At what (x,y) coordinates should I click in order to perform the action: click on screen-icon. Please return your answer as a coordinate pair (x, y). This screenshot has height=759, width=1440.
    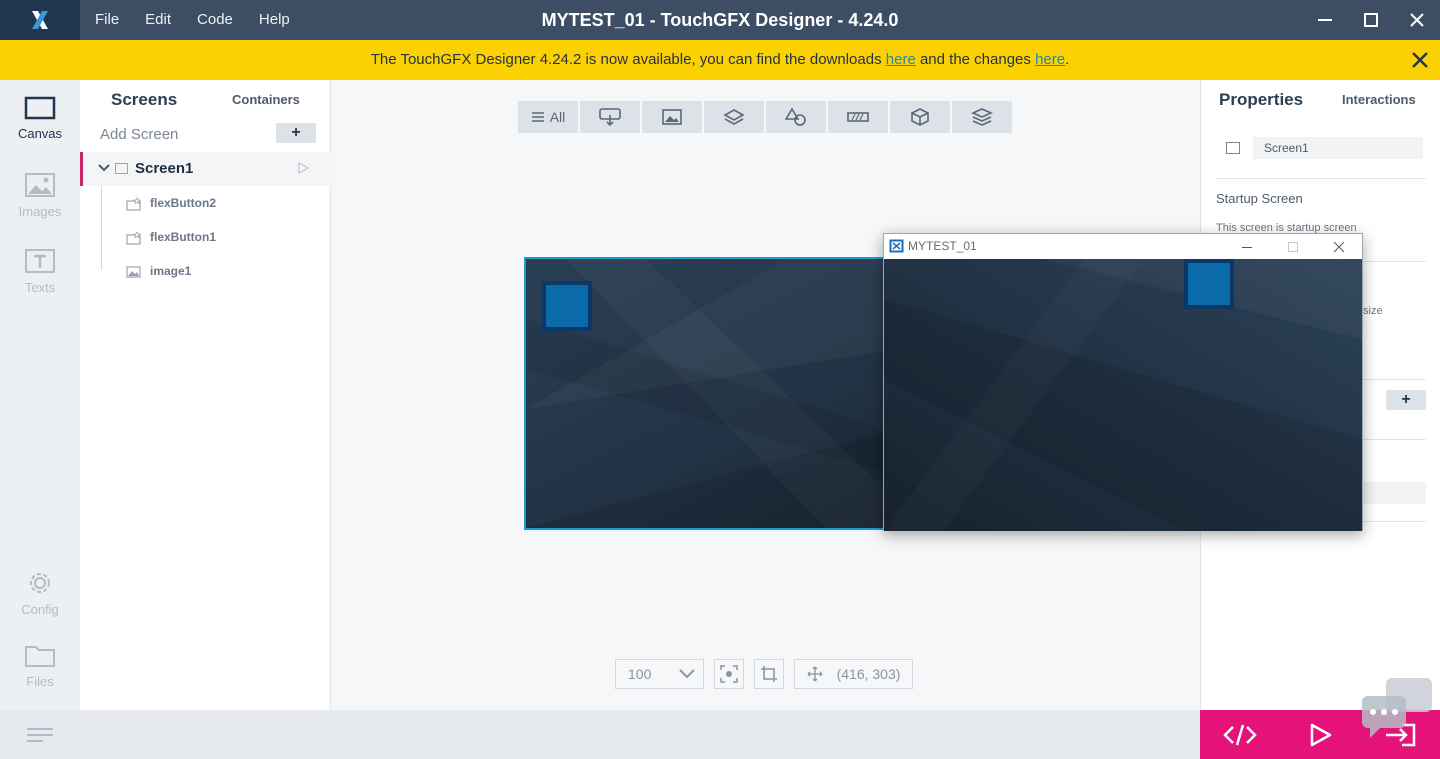
    Looking at the image, I should click on (121, 168).